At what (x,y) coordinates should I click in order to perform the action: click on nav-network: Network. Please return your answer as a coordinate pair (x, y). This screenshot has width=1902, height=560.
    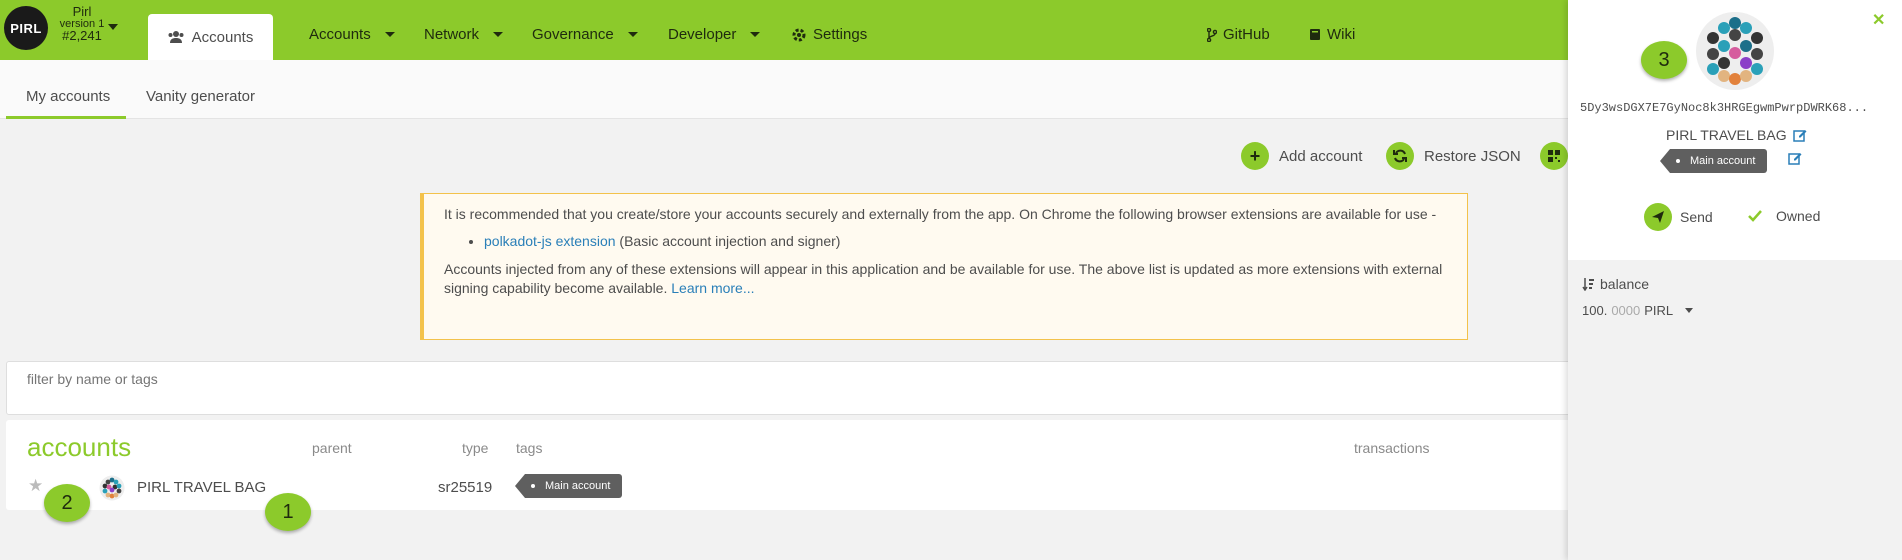
    Looking at the image, I should click on (464, 34).